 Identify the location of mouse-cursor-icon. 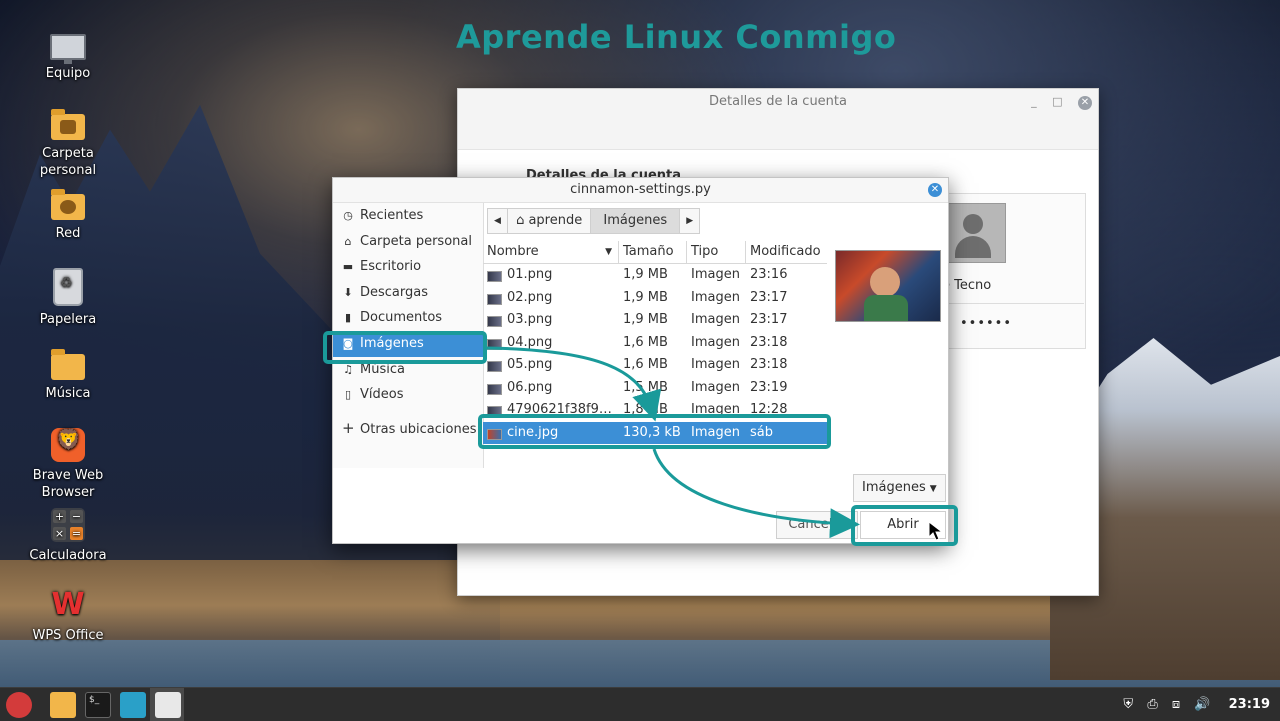
(936, 531).